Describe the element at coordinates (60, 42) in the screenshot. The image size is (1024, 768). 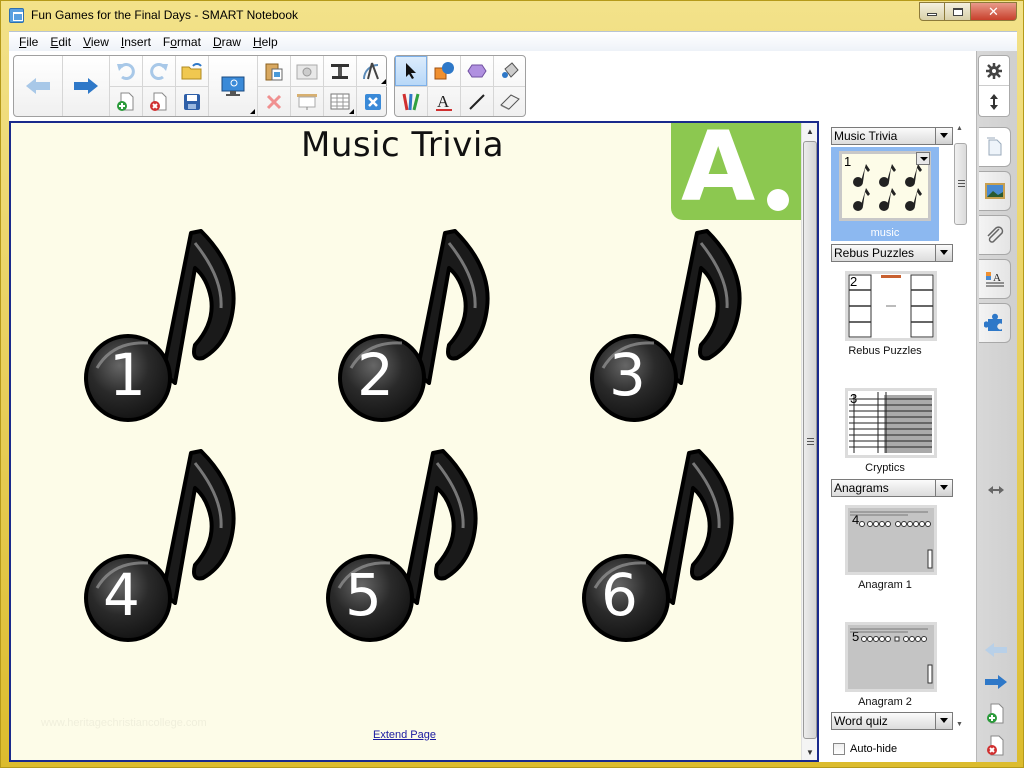
I see `menu-edit: Edit` at that location.